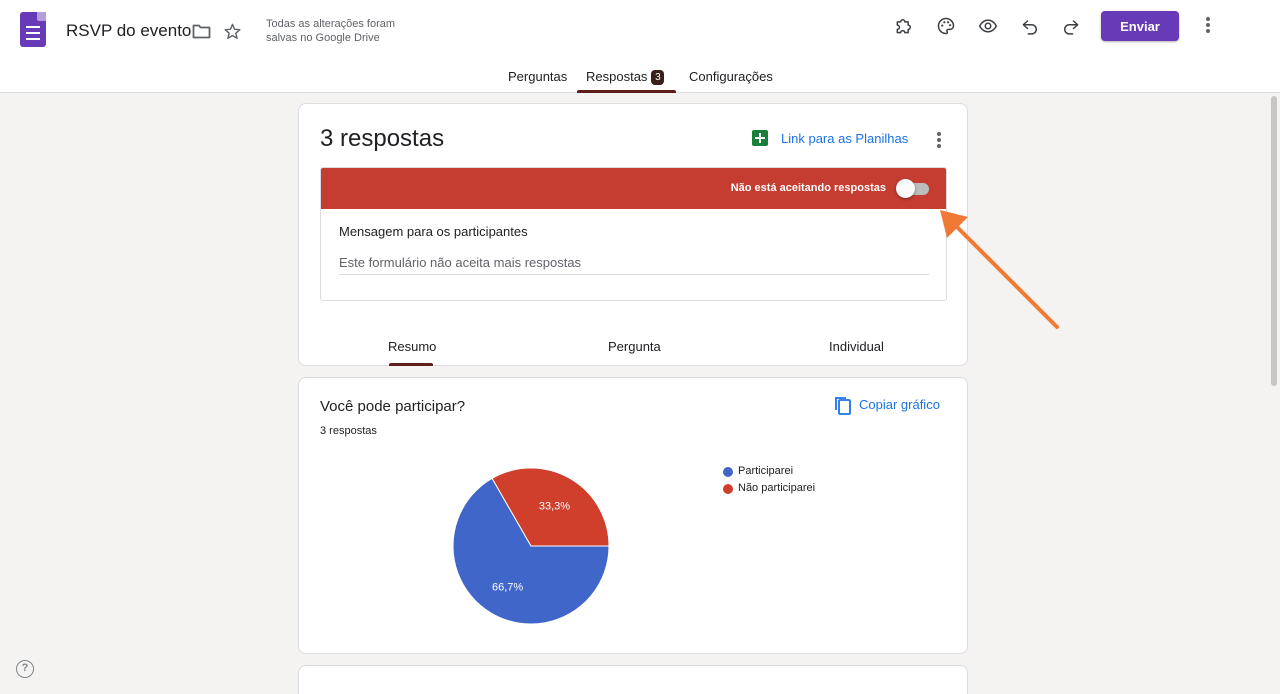 The width and height of the screenshot is (1280, 694). I want to click on more-vert-icon, so click(1208, 26).